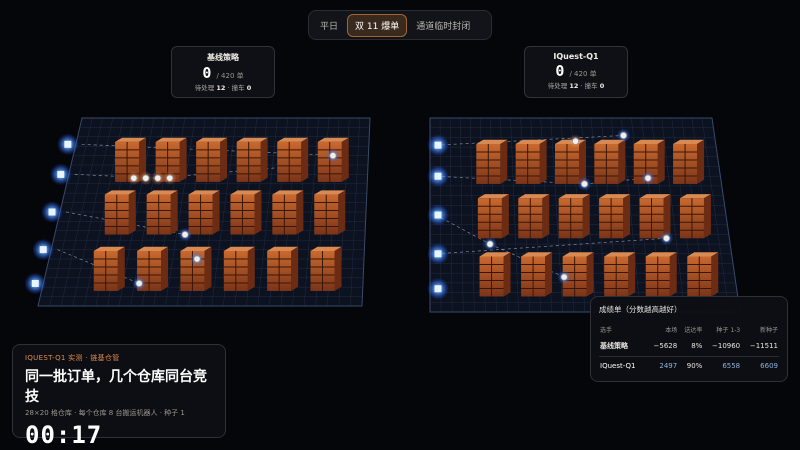 The width and height of the screenshot is (800, 450). I want to click on scenario-tabs: 平日 双 11 爆单 通道临时封闭, so click(400, 25).